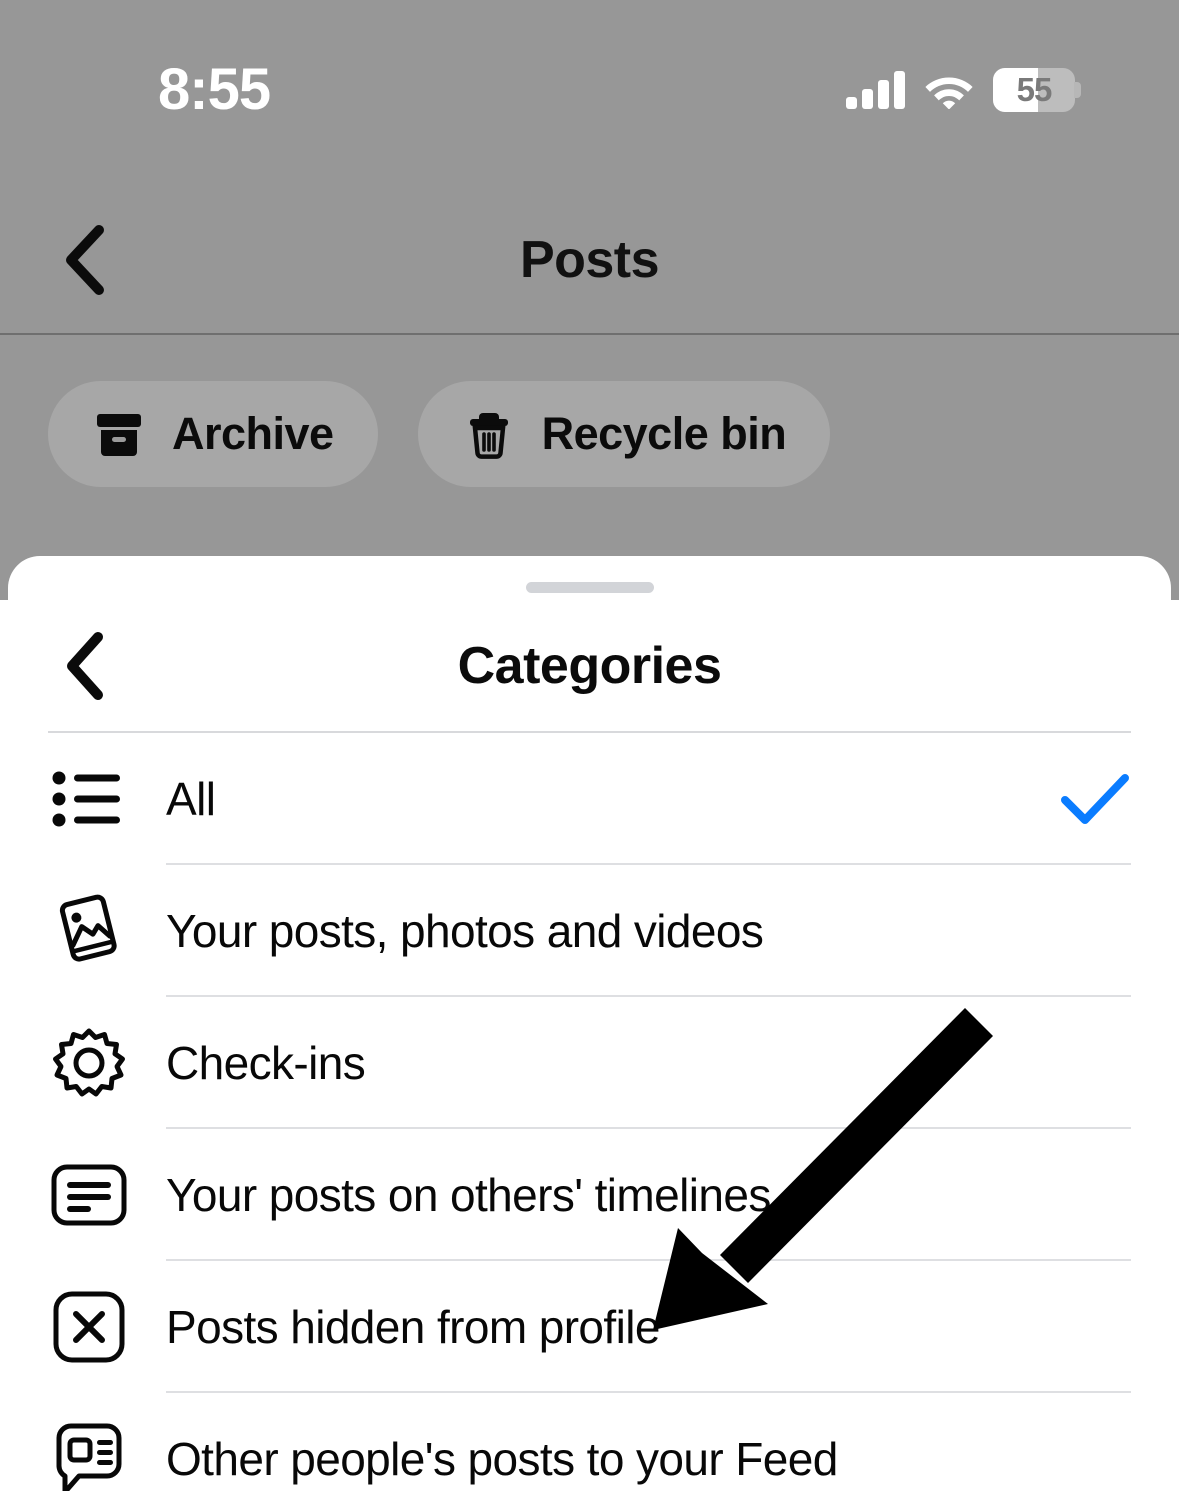  What do you see at coordinates (468, 1195) in the screenshot?
I see `list-item-label: Your posts on others' timelines` at bounding box center [468, 1195].